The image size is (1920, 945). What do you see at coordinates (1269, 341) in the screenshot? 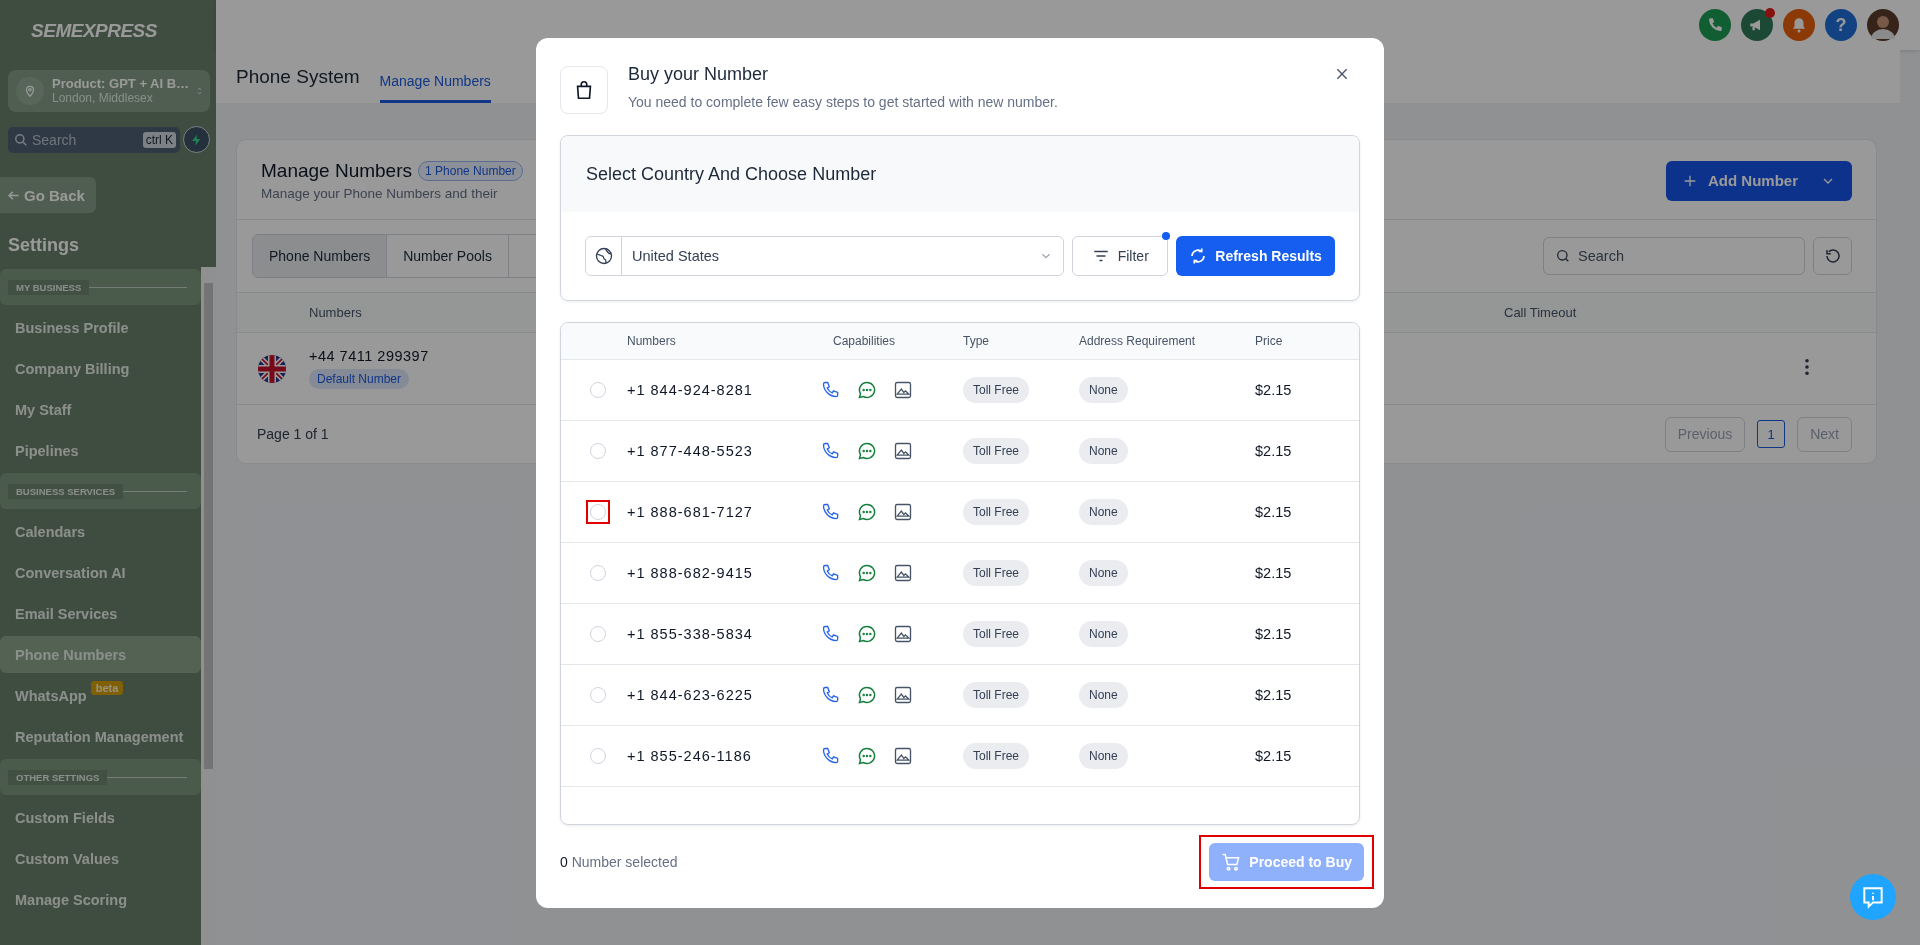
I see `column-header: Price` at bounding box center [1269, 341].